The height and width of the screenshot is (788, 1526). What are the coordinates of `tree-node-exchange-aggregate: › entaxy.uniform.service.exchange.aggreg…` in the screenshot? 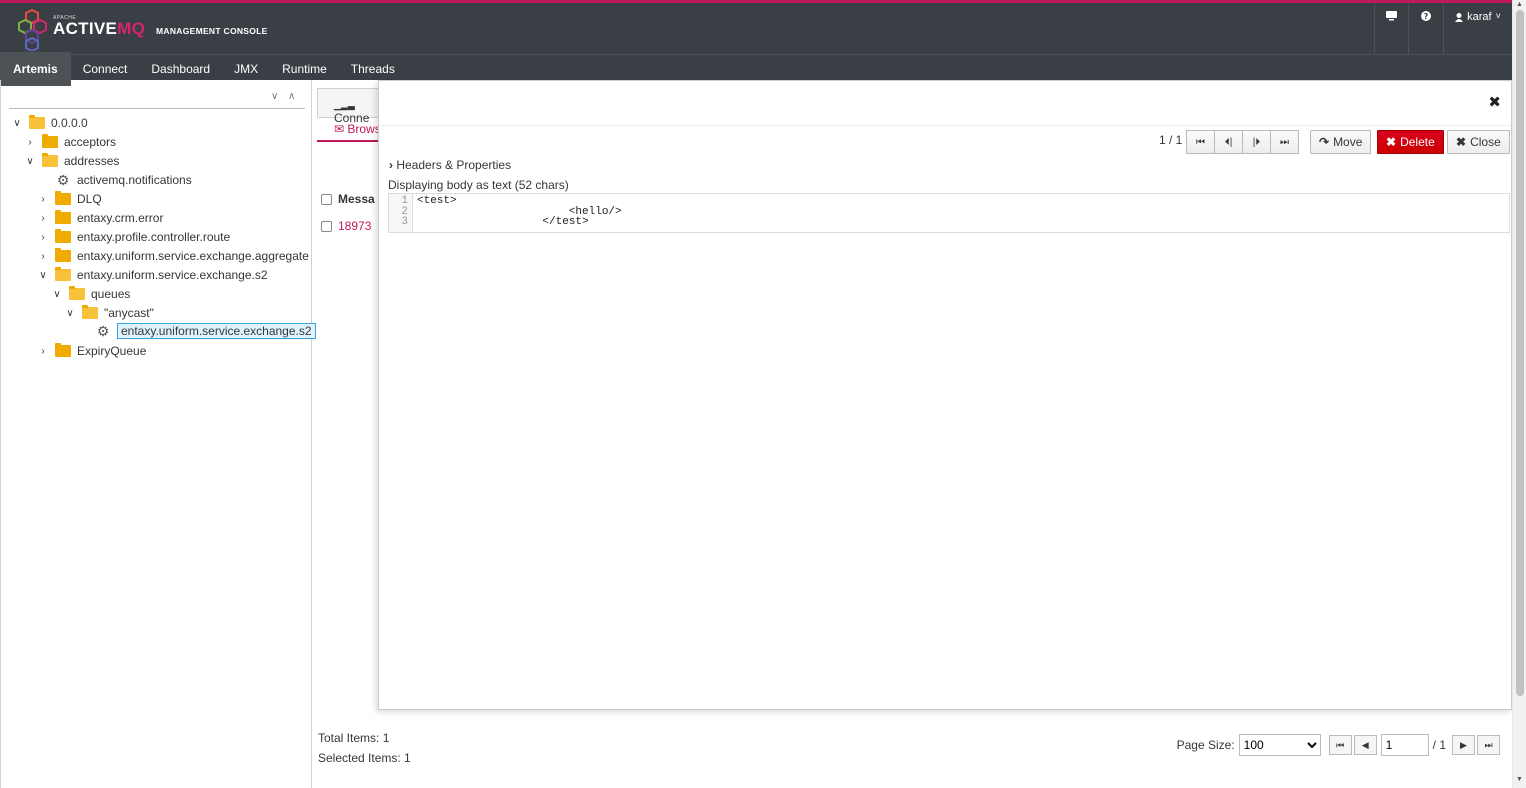 It's located at (173, 256).